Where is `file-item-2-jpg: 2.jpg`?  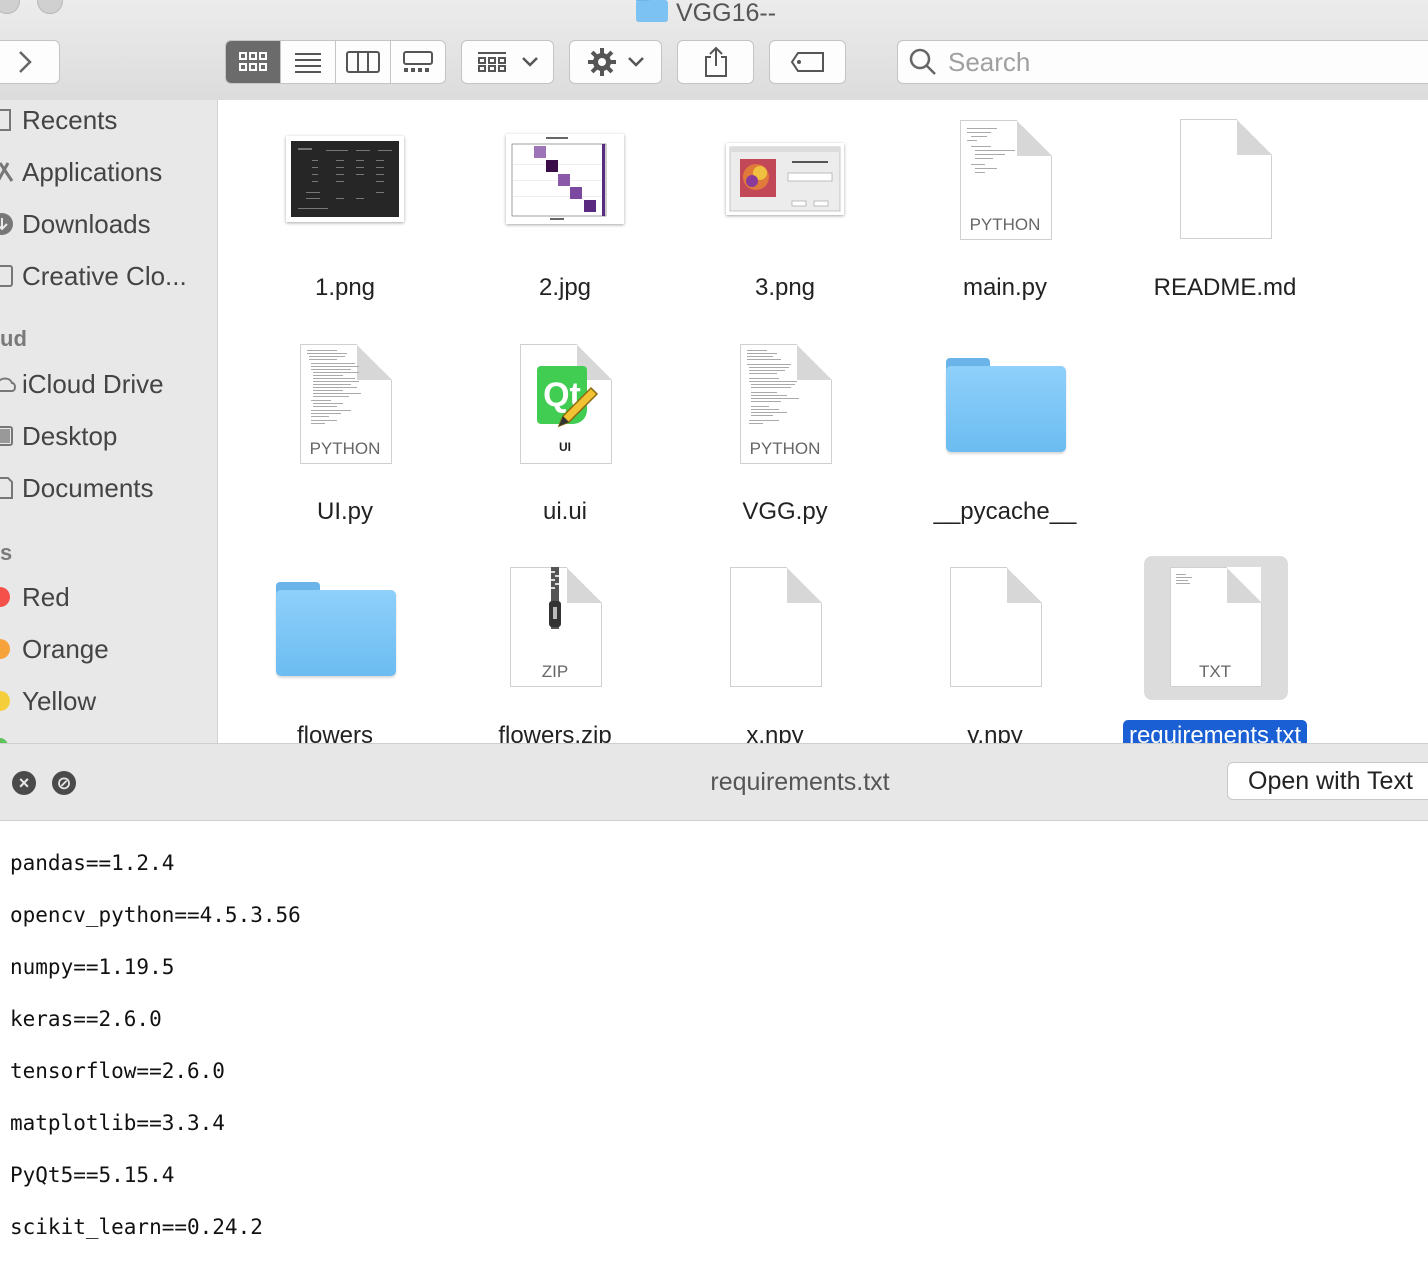 file-item-2-jpg: 2.jpg is located at coordinates (565, 221).